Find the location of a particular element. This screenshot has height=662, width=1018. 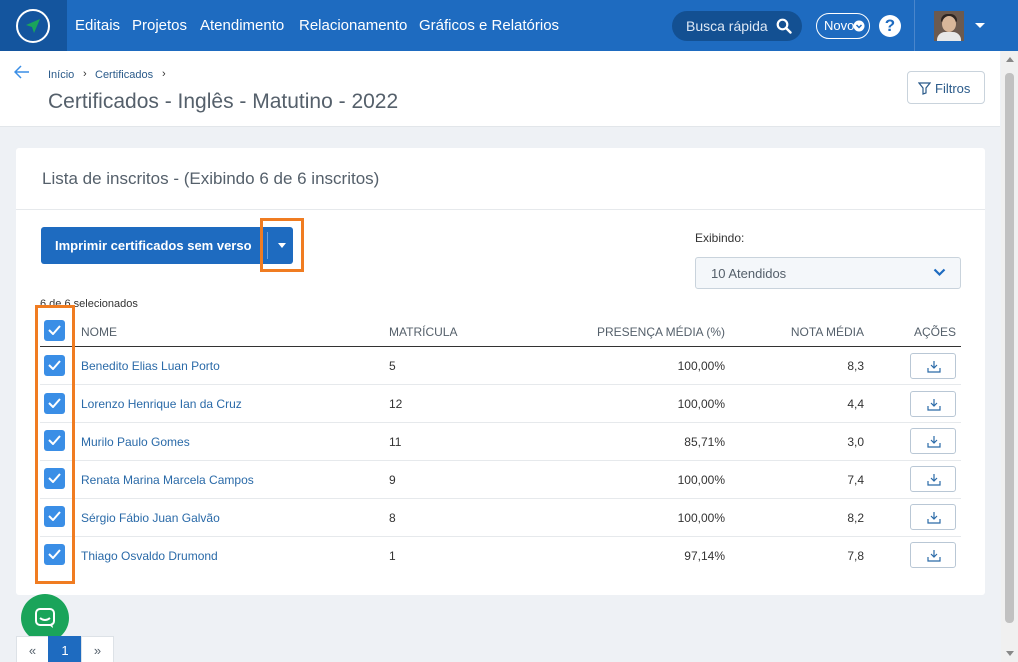

logo is located at coordinates (33, 25).